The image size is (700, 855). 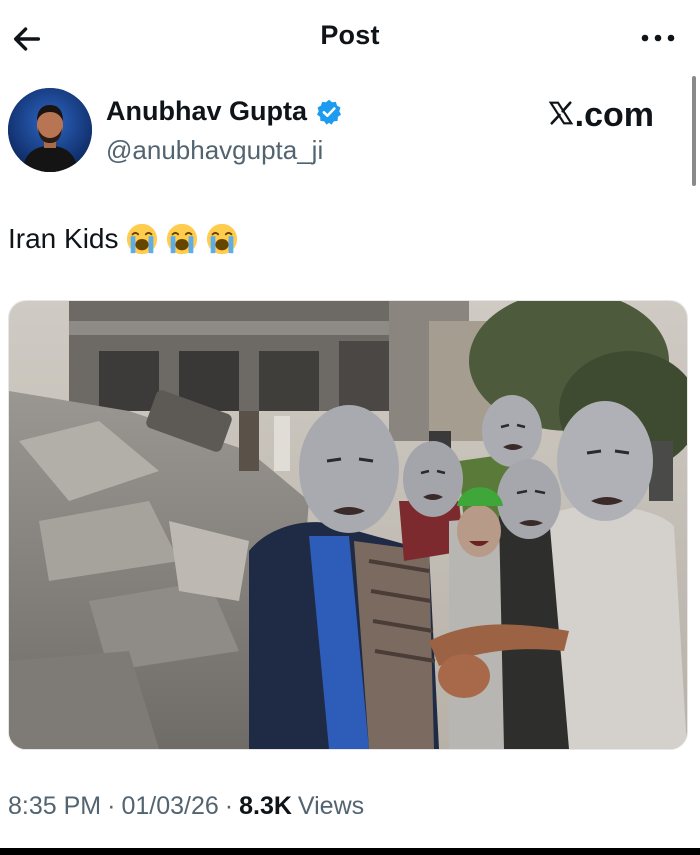 What do you see at coordinates (350, 35) in the screenshot?
I see `page-title: Post` at bounding box center [350, 35].